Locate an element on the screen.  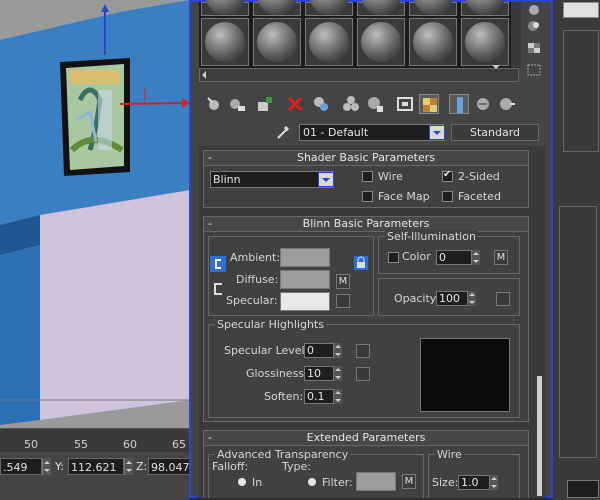
background-icon is located at coordinates (534, 48).